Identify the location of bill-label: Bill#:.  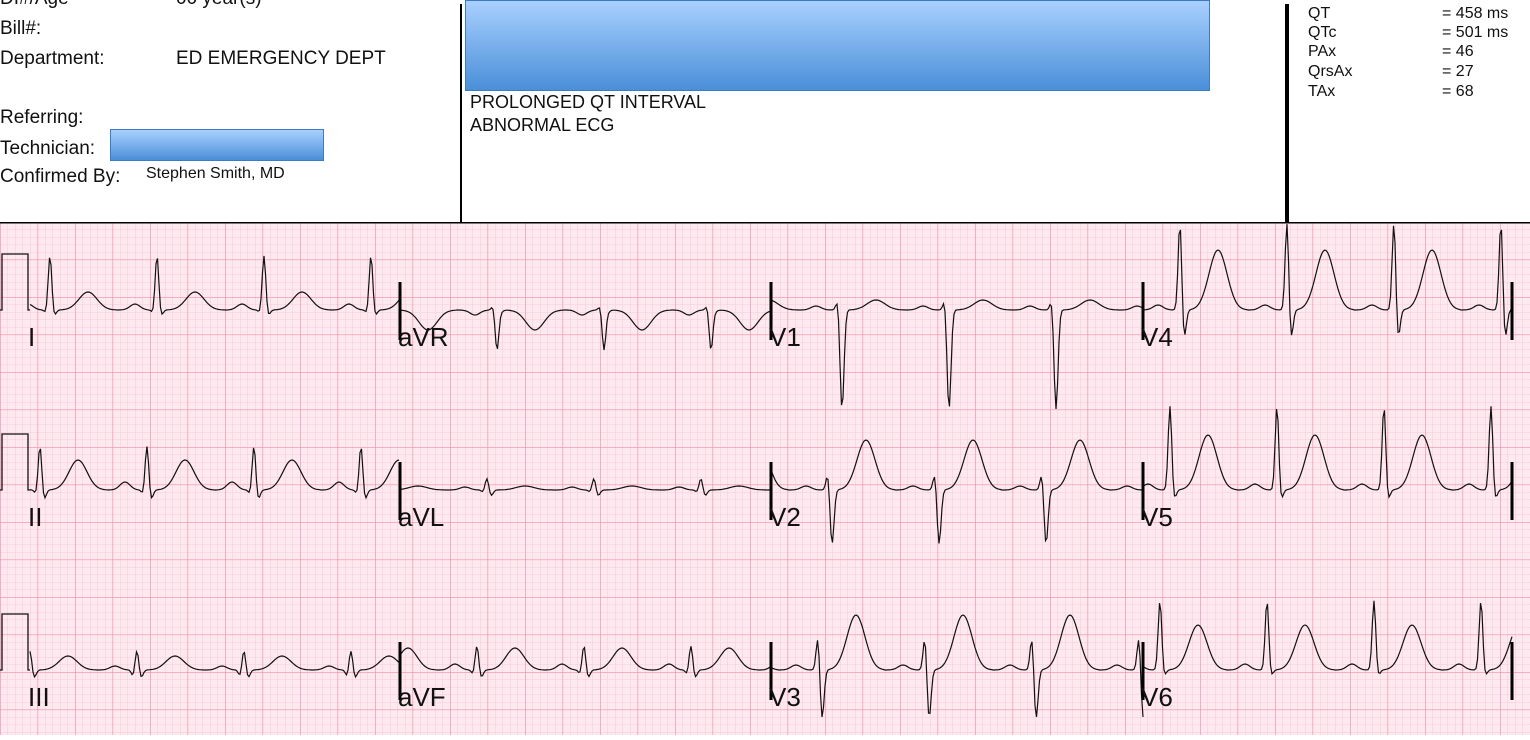
(21, 28).